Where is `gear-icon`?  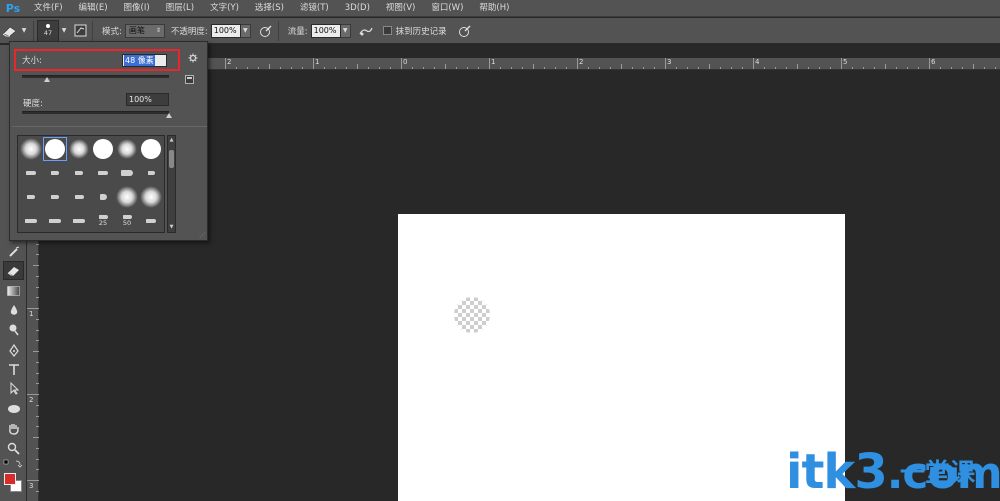 gear-icon is located at coordinates (193, 59).